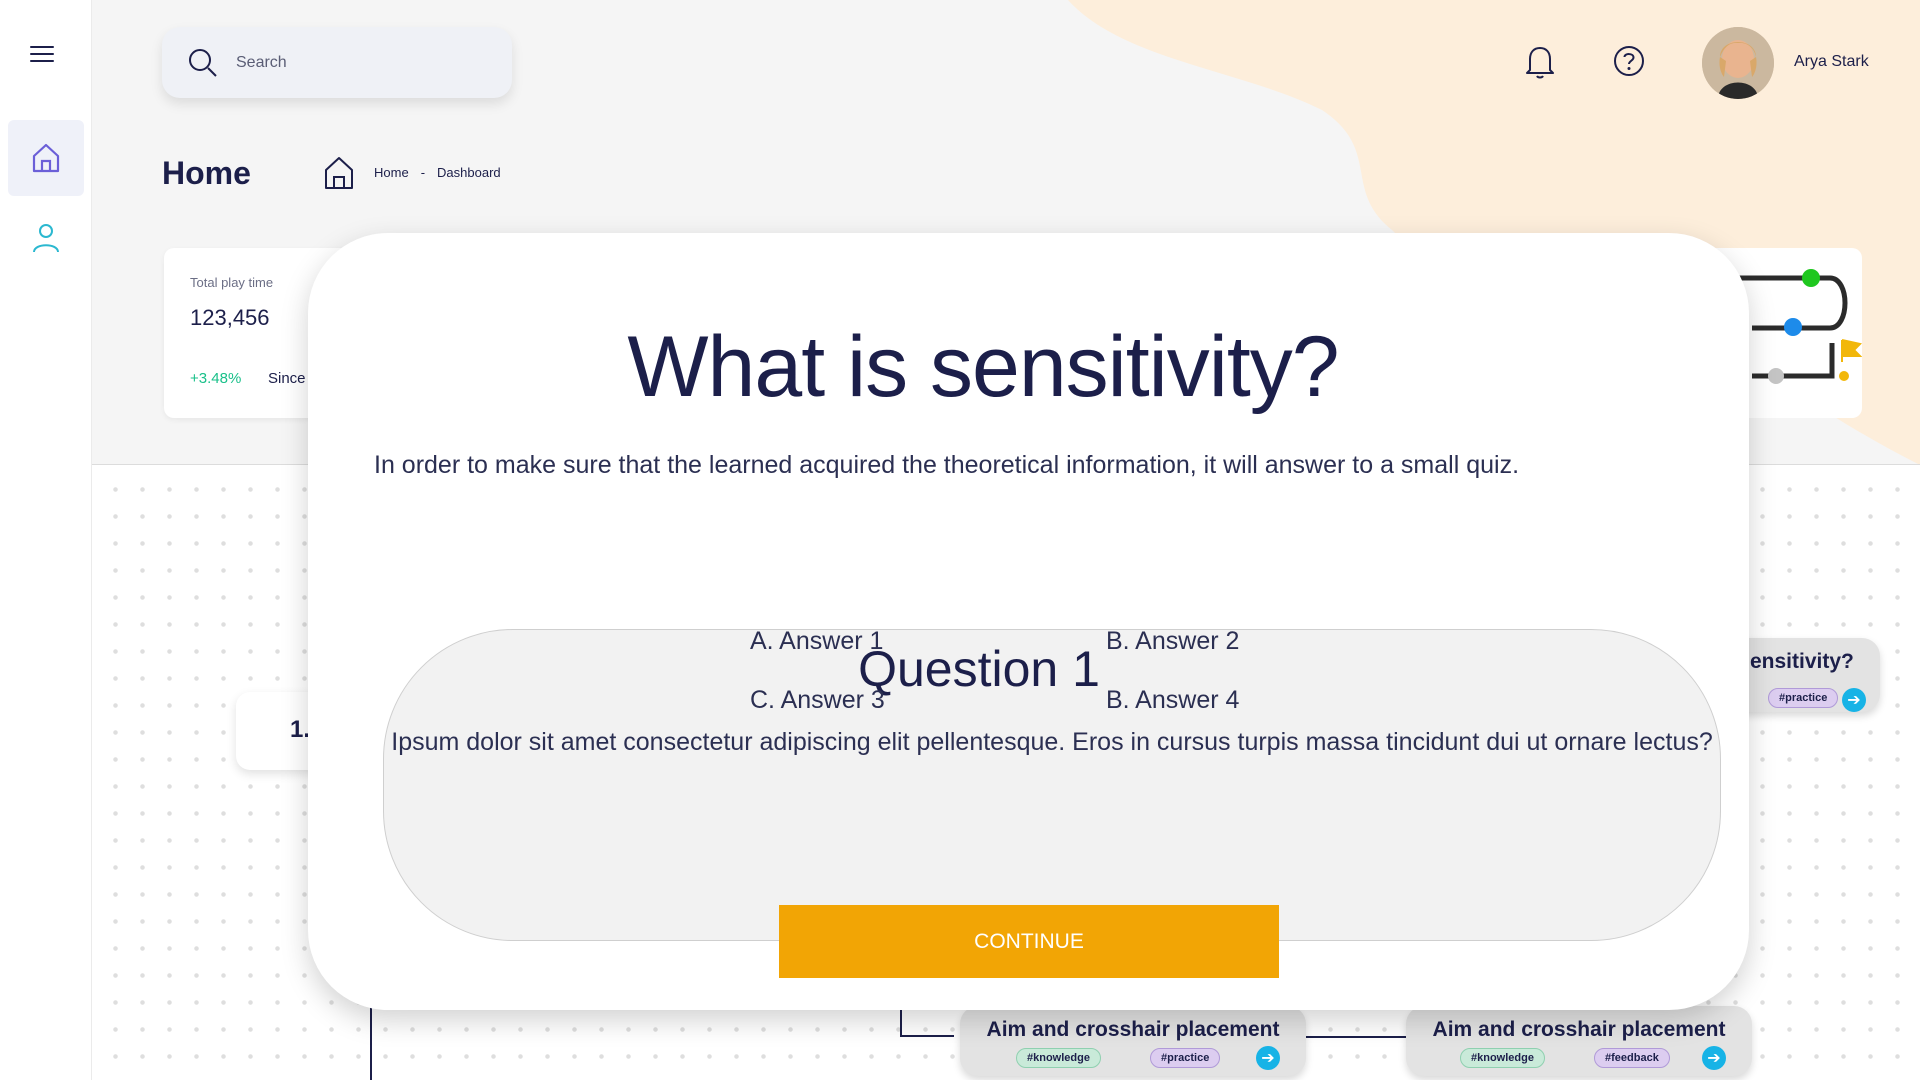 The width and height of the screenshot is (1920, 1080). What do you see at coordinates (1172, 700) in the screenshot?
I see `answer-option-d: B. Answer 4` at bounding box center [1172, 700].